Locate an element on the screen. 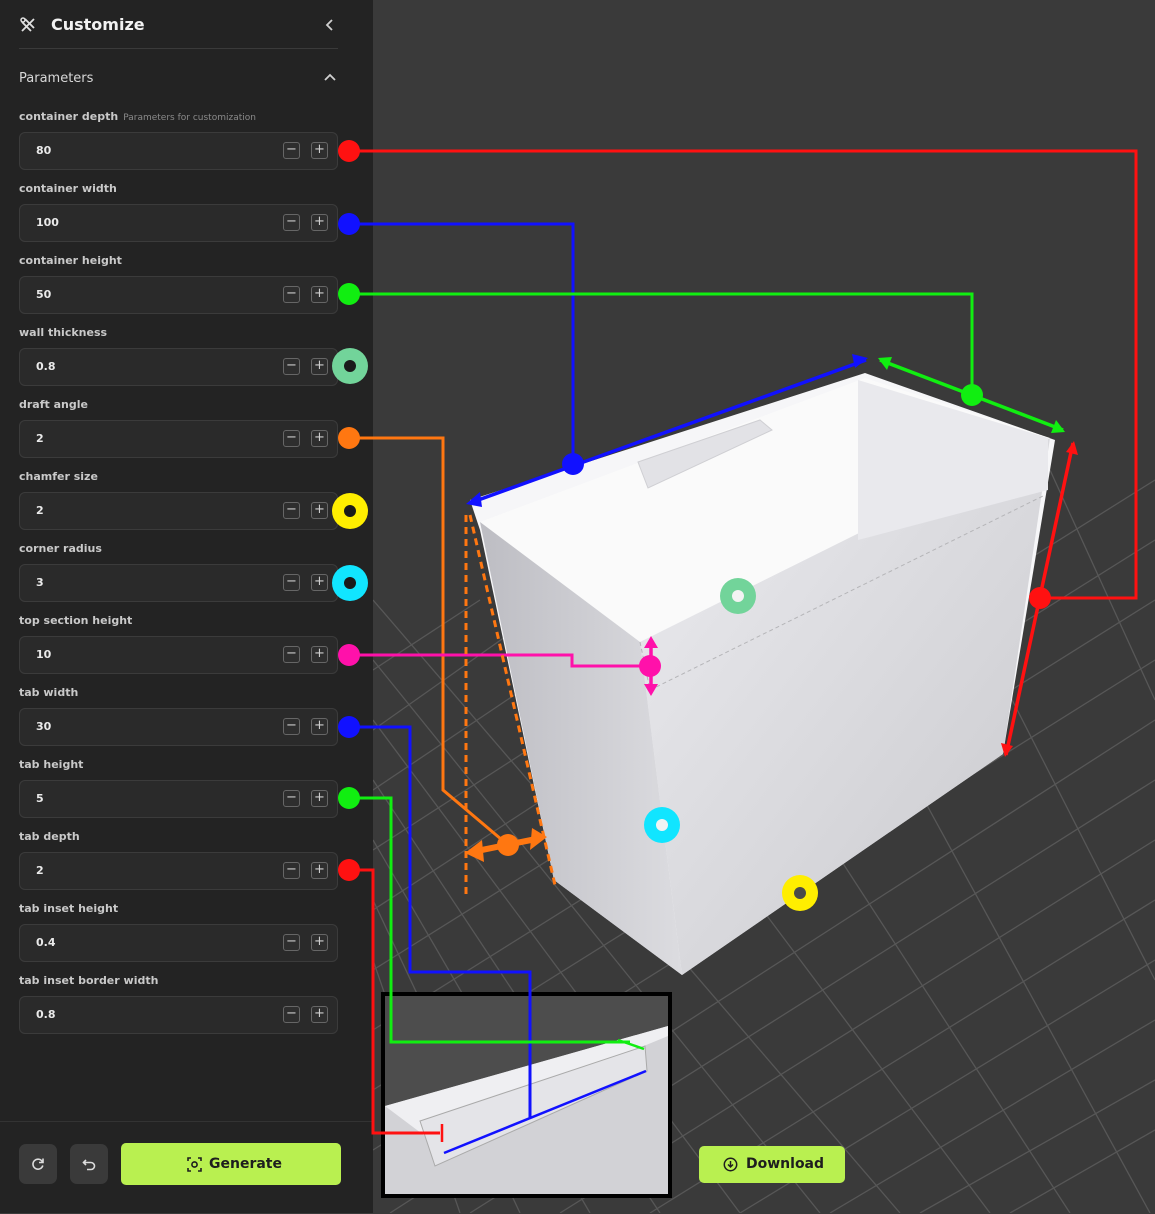 The height and width of the screenshot is (1214, 1155). sidebar-title: Customize is located at coordinates (98, 24).